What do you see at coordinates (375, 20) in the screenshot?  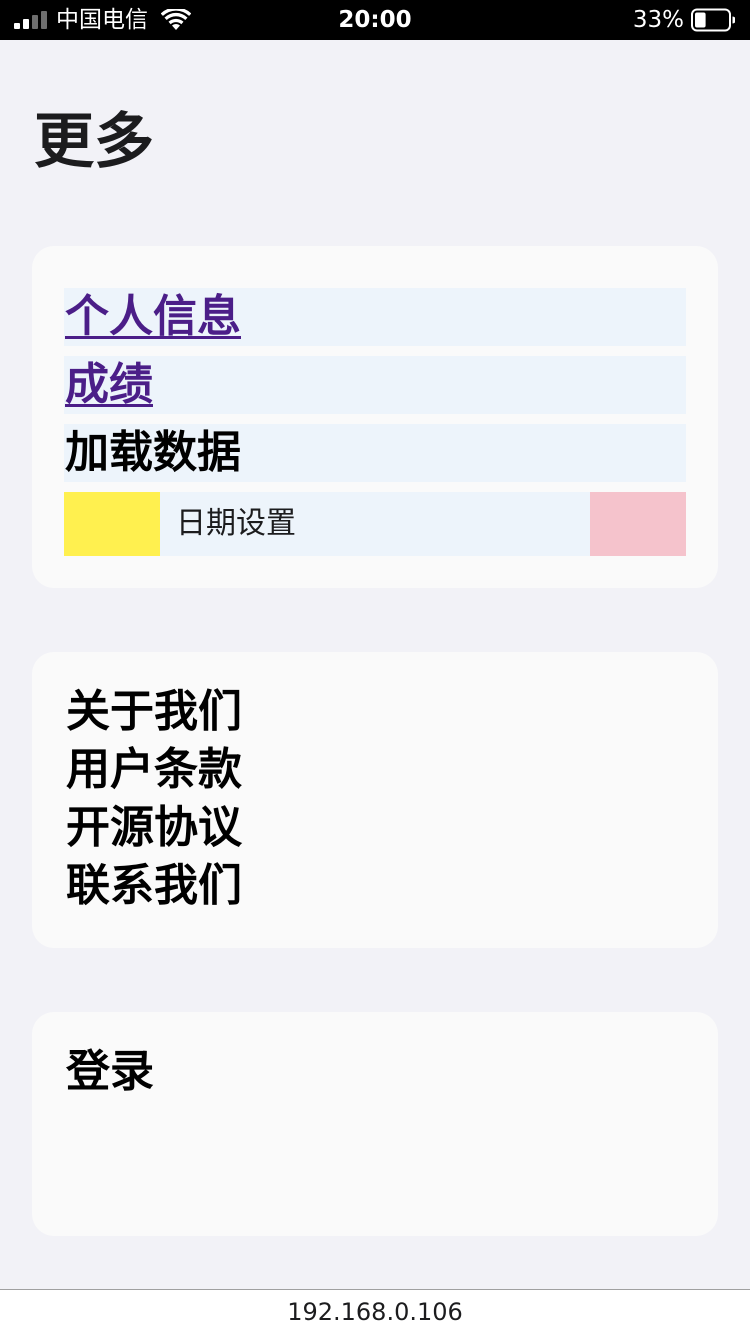 I see `status-bar: 中国电信 20:00 33%` at bounding box center [375, 20].